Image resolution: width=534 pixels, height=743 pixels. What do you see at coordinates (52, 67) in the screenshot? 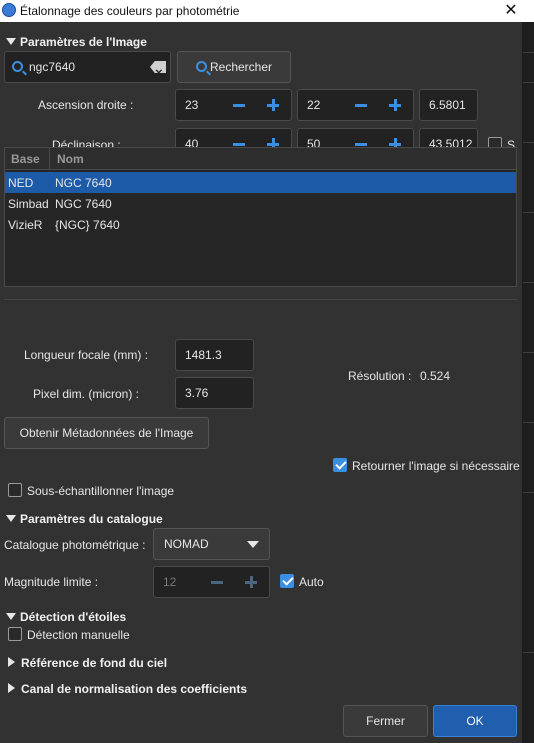
I see `object-search-value: ngc7640` at bounding box center [52, 67].